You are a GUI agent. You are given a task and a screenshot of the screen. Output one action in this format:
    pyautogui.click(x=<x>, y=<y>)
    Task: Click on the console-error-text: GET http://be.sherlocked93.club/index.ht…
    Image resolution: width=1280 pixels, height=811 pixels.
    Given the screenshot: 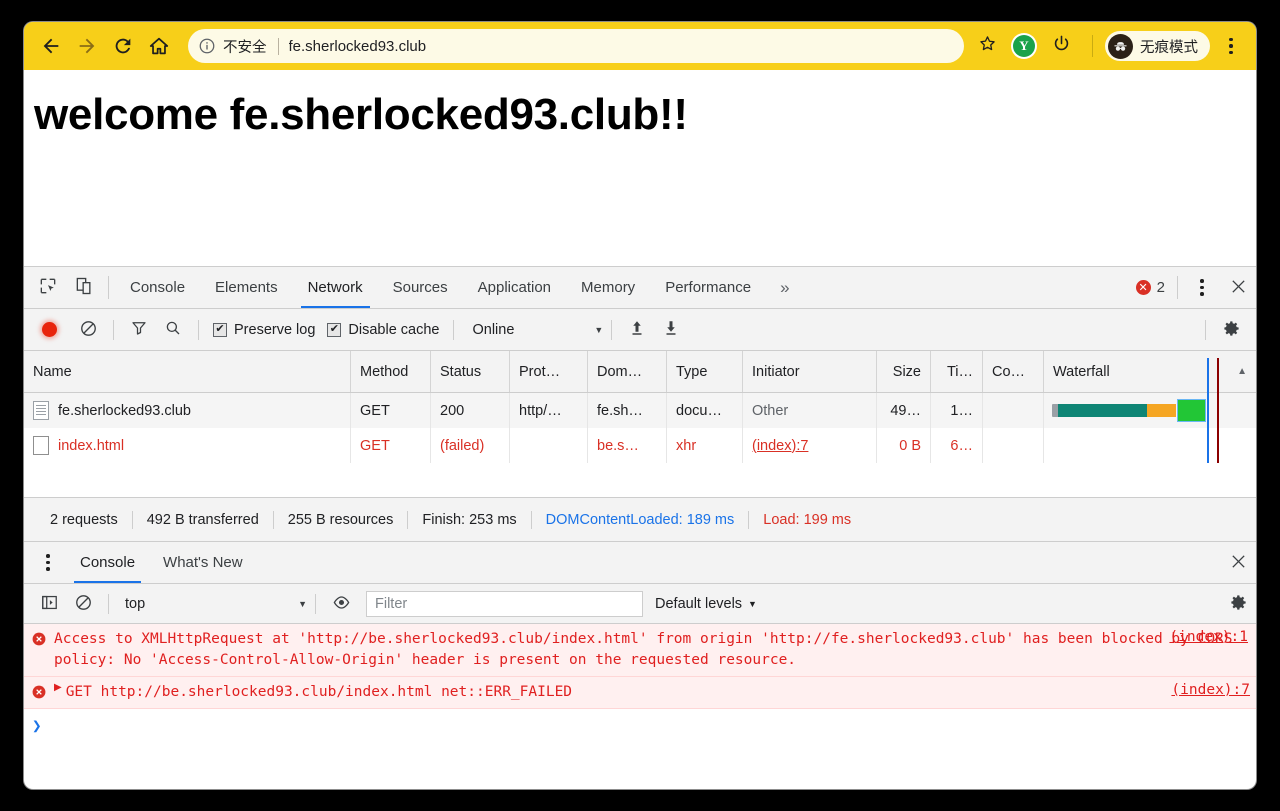 What is the action you would take?
    pyautogui.click(x=319, y=692)
    